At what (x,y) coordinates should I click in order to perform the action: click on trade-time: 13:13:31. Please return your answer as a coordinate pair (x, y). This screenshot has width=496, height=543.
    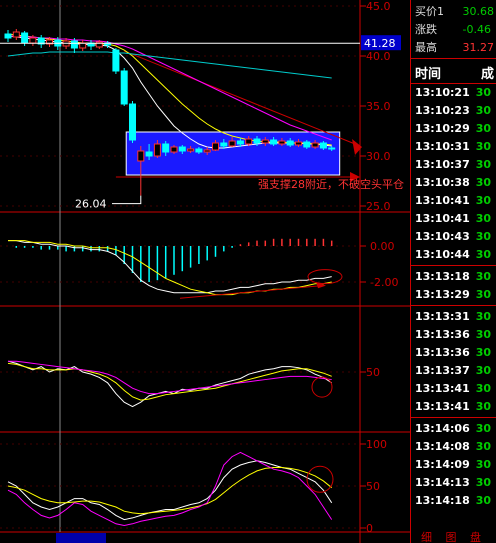
    Looking at the image, I should click on (442, 316).